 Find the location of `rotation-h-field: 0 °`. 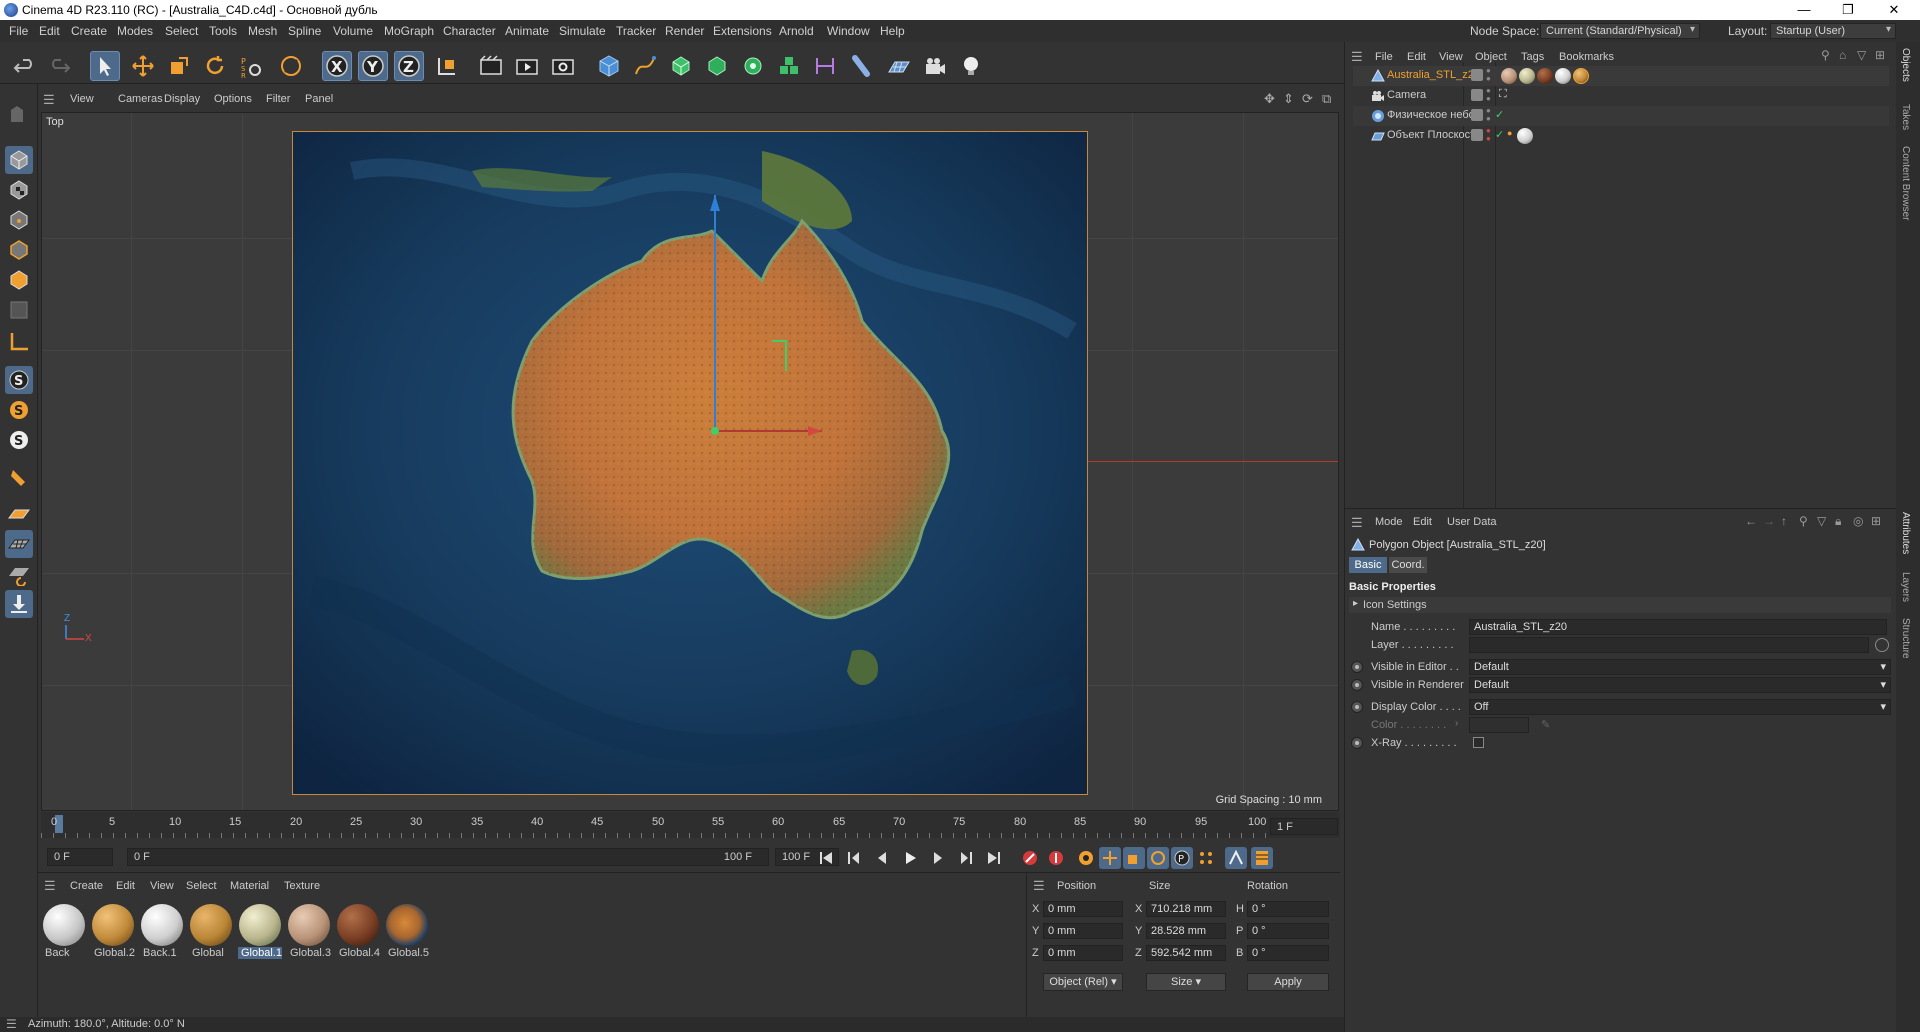

rotation-h-field: 0 ° is located at coordinates (1288, 909).